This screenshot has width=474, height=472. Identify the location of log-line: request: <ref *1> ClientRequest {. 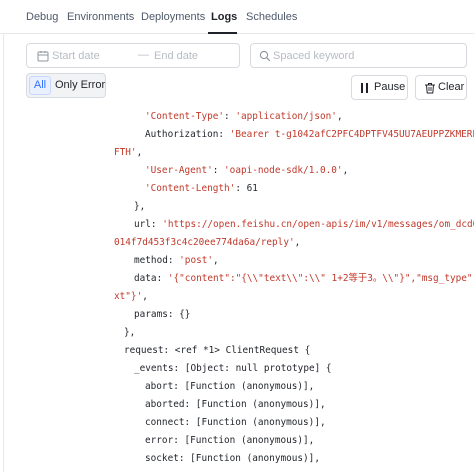
(217, 351).